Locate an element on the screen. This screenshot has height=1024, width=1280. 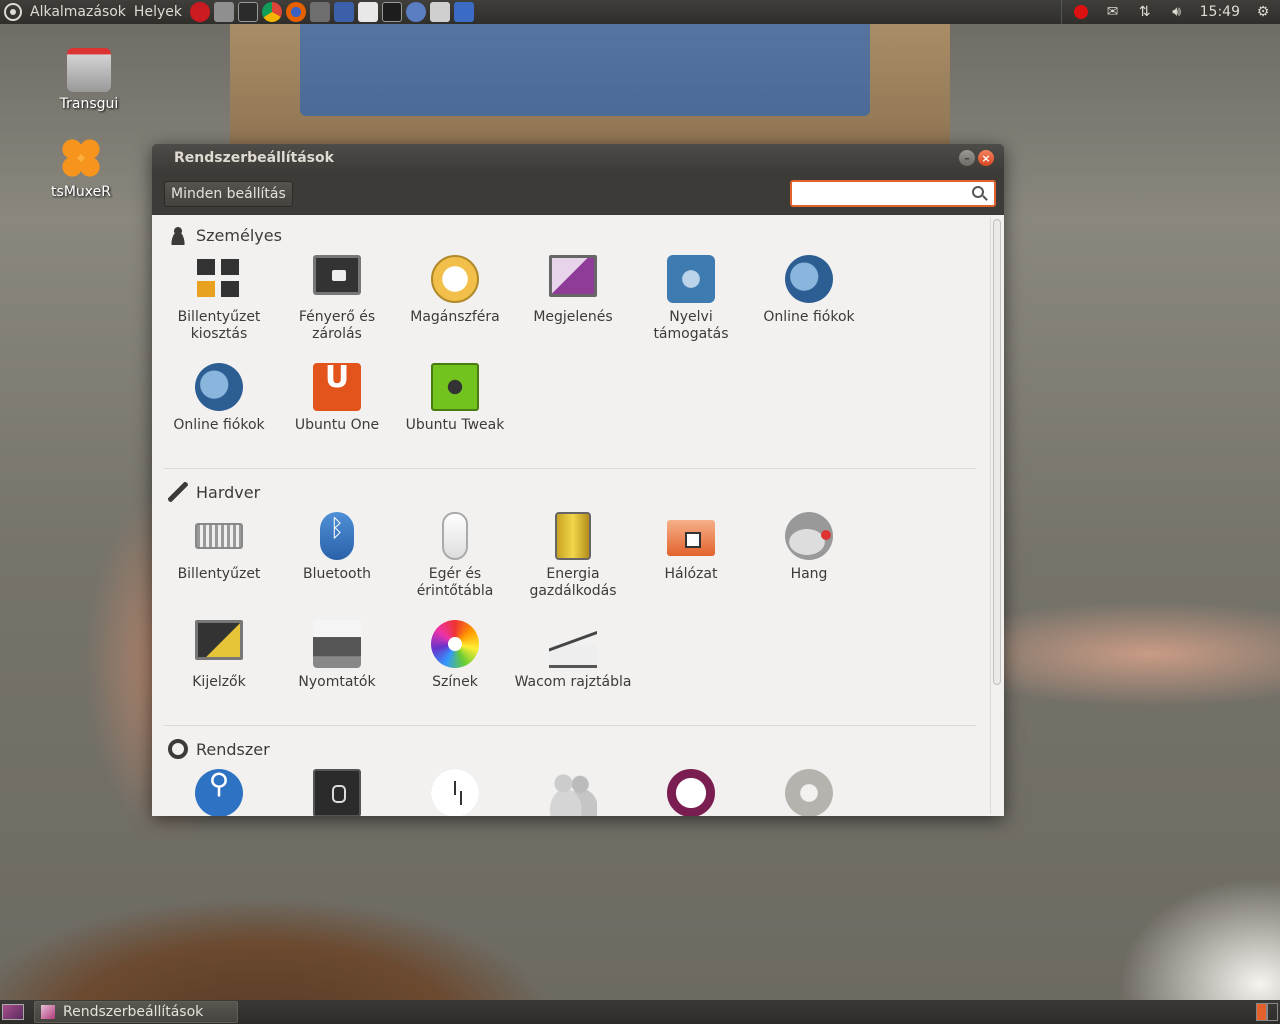
settings-item-displays: Kijelzők is located at coordinates (219, 655).